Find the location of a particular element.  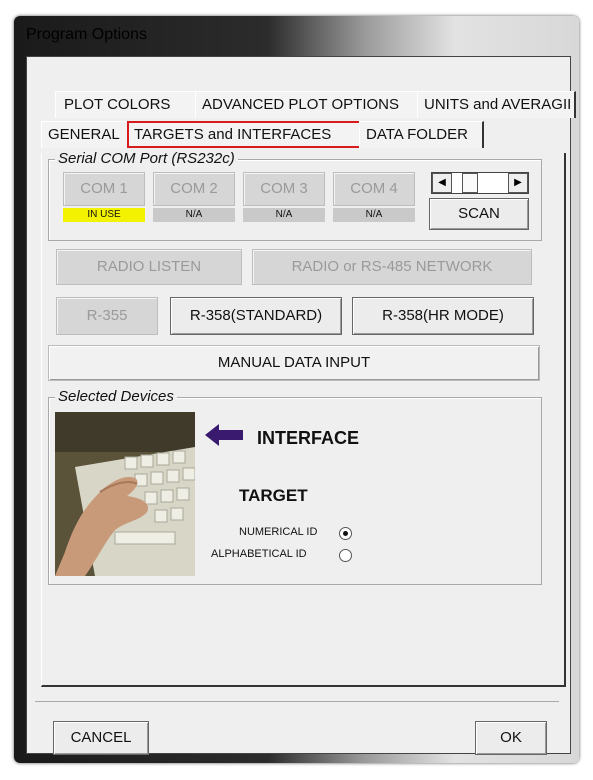

title-bar: Program Options is located at coordinates (296, 34).